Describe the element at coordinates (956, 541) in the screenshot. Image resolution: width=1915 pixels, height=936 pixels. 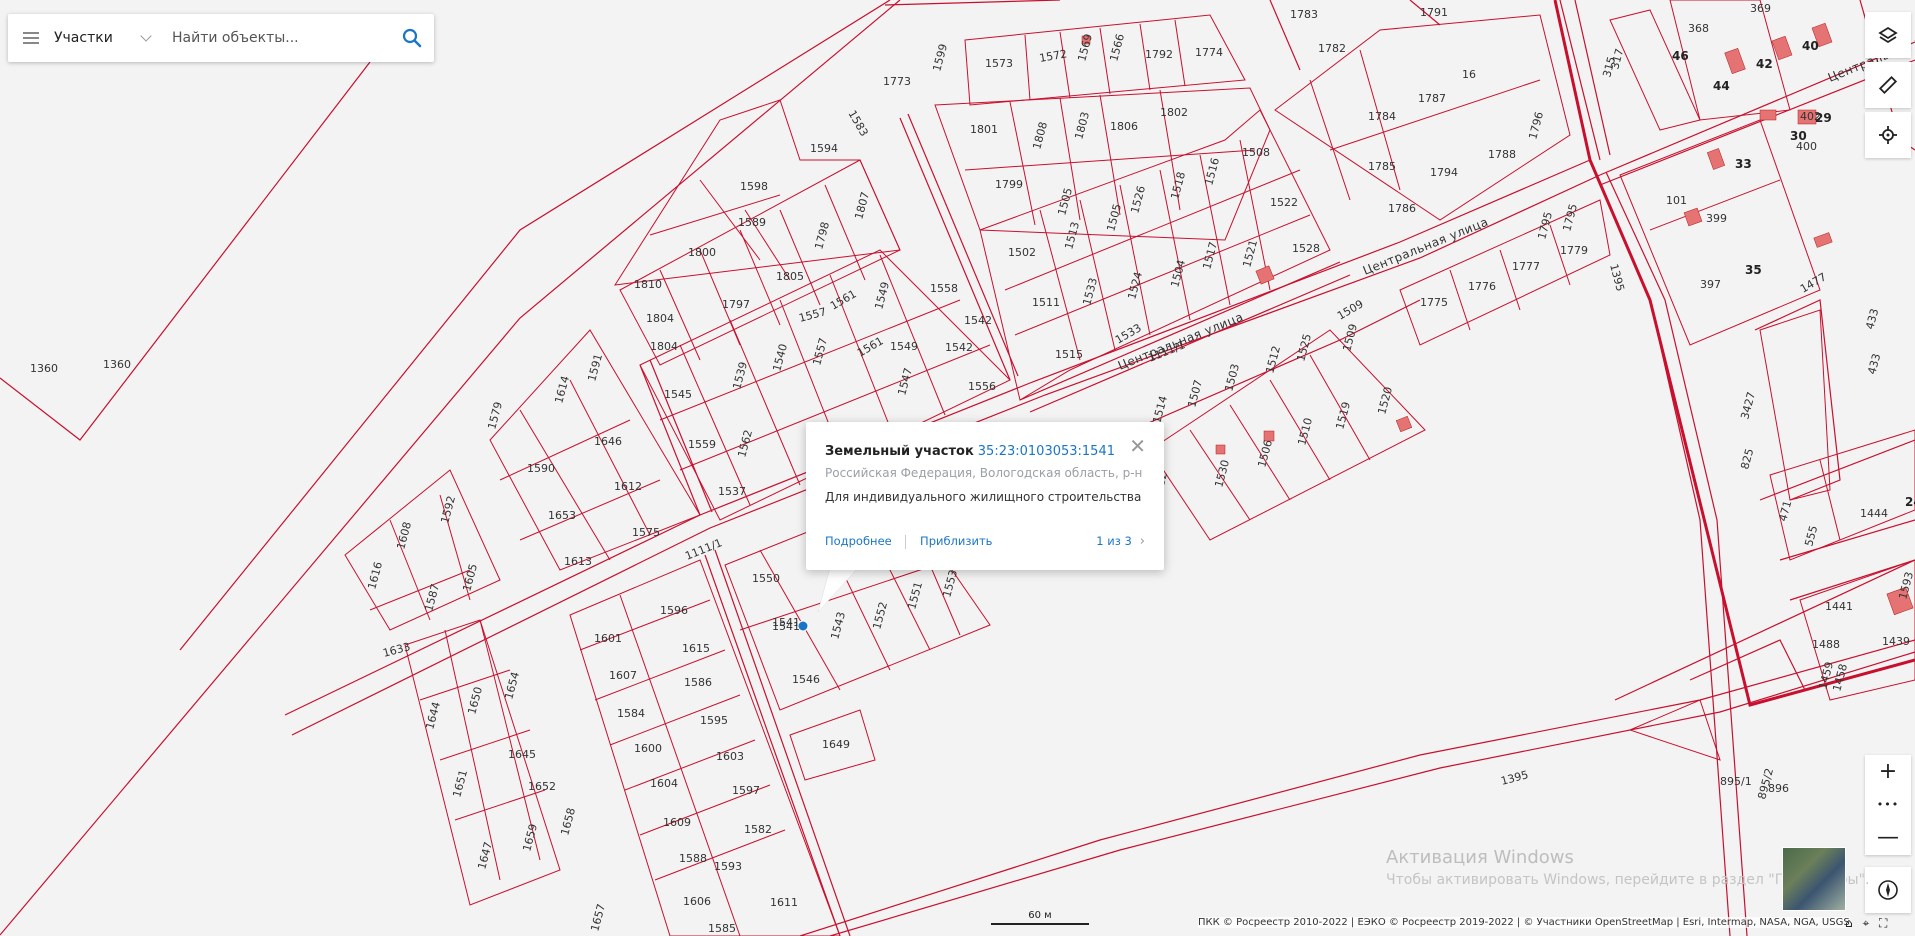
I see `zoom-to-link: Приблизить` at that location.